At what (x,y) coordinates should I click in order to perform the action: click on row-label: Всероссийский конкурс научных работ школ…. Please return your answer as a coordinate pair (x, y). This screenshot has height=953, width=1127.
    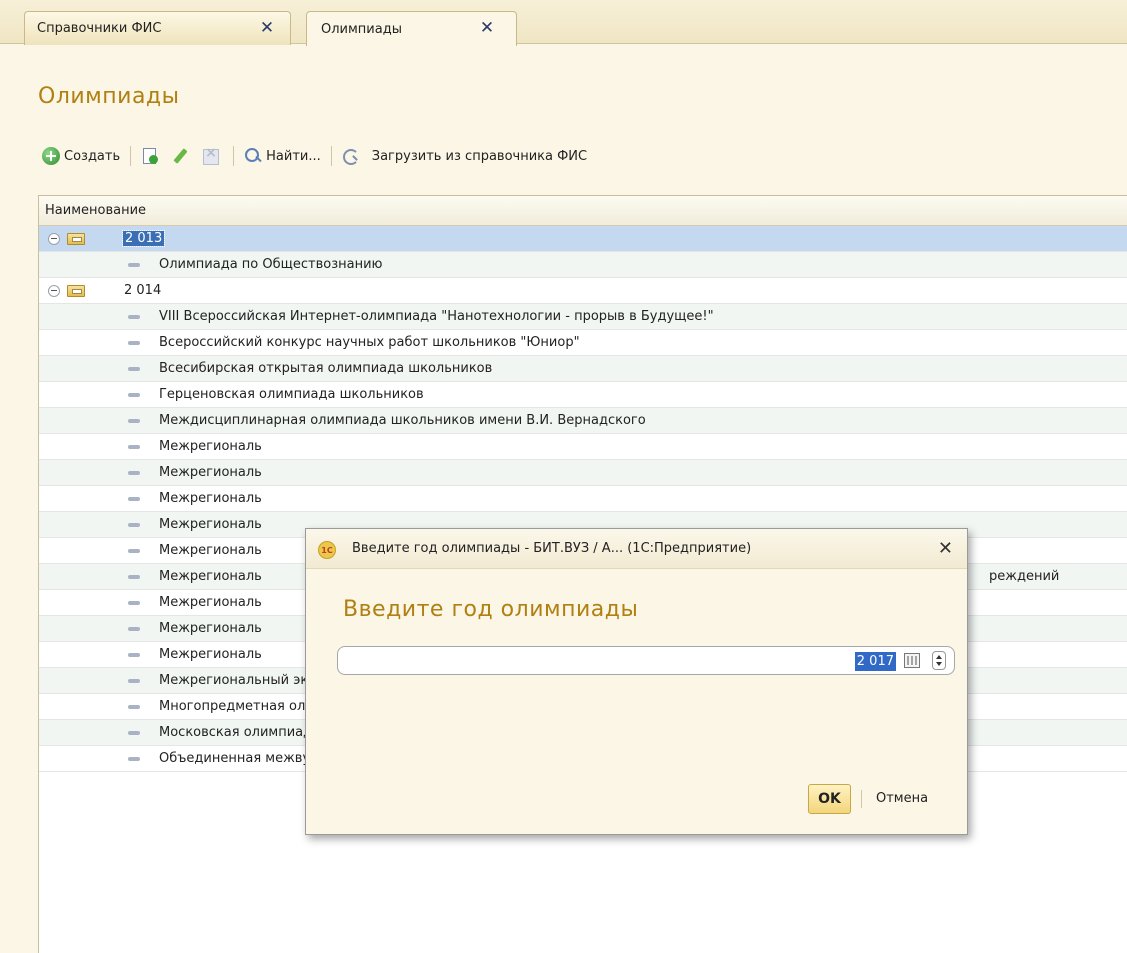
    Looking at the image, I should click on (369, 342).